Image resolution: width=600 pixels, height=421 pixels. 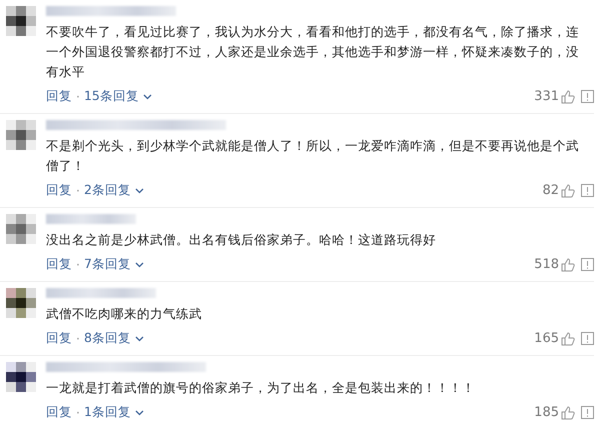 I want to click on replies-link: 2条回复, so click(x=107, y=190).